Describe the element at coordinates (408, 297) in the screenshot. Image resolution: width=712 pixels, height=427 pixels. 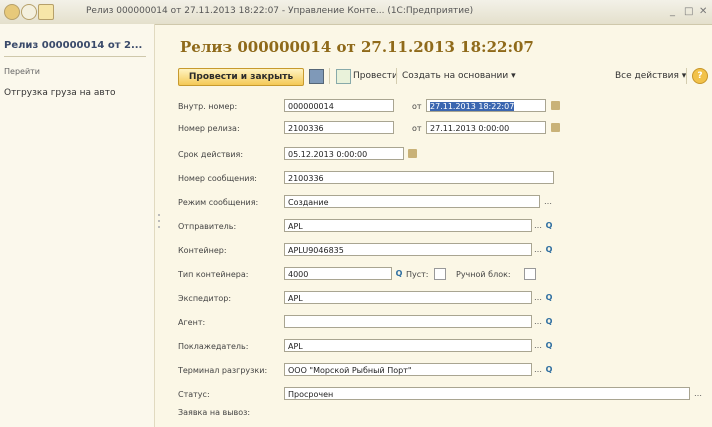
I see `forwarder-field: APL` at that location.